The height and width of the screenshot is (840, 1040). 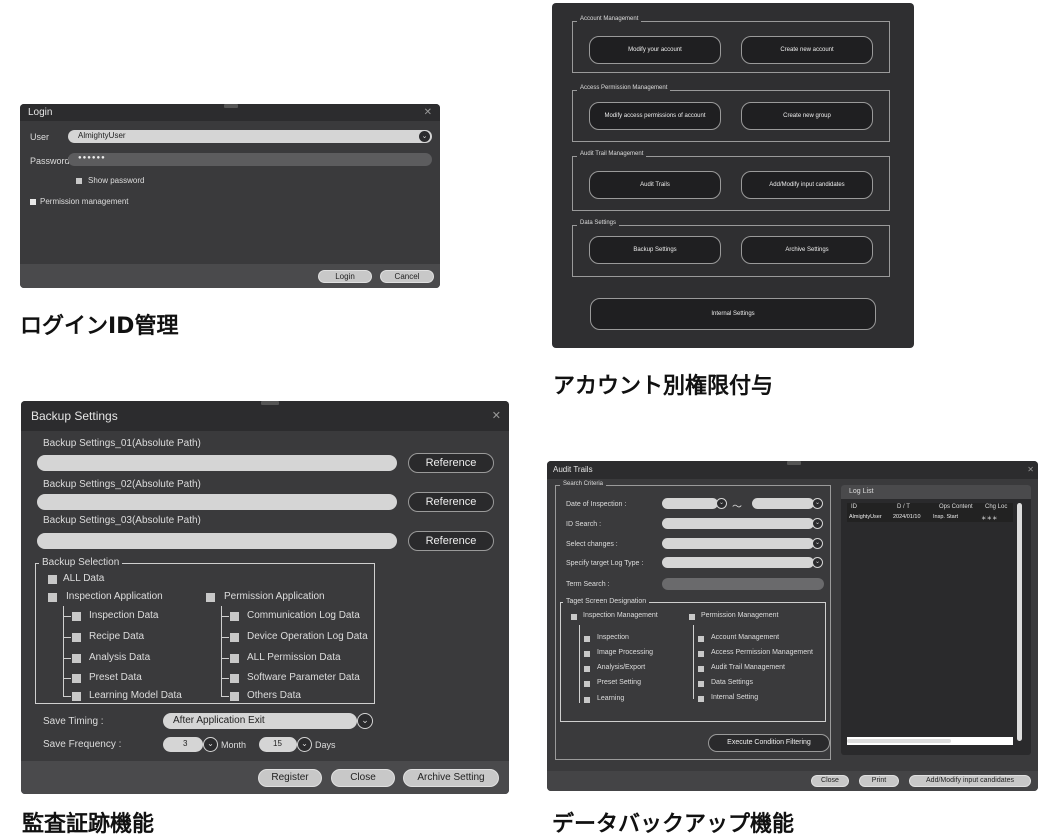 What do you see at coordinates (294, 657) in the screenshot?
I see `all-permission-data-label: ALL Permission Data` at bounding box center [294, 657].